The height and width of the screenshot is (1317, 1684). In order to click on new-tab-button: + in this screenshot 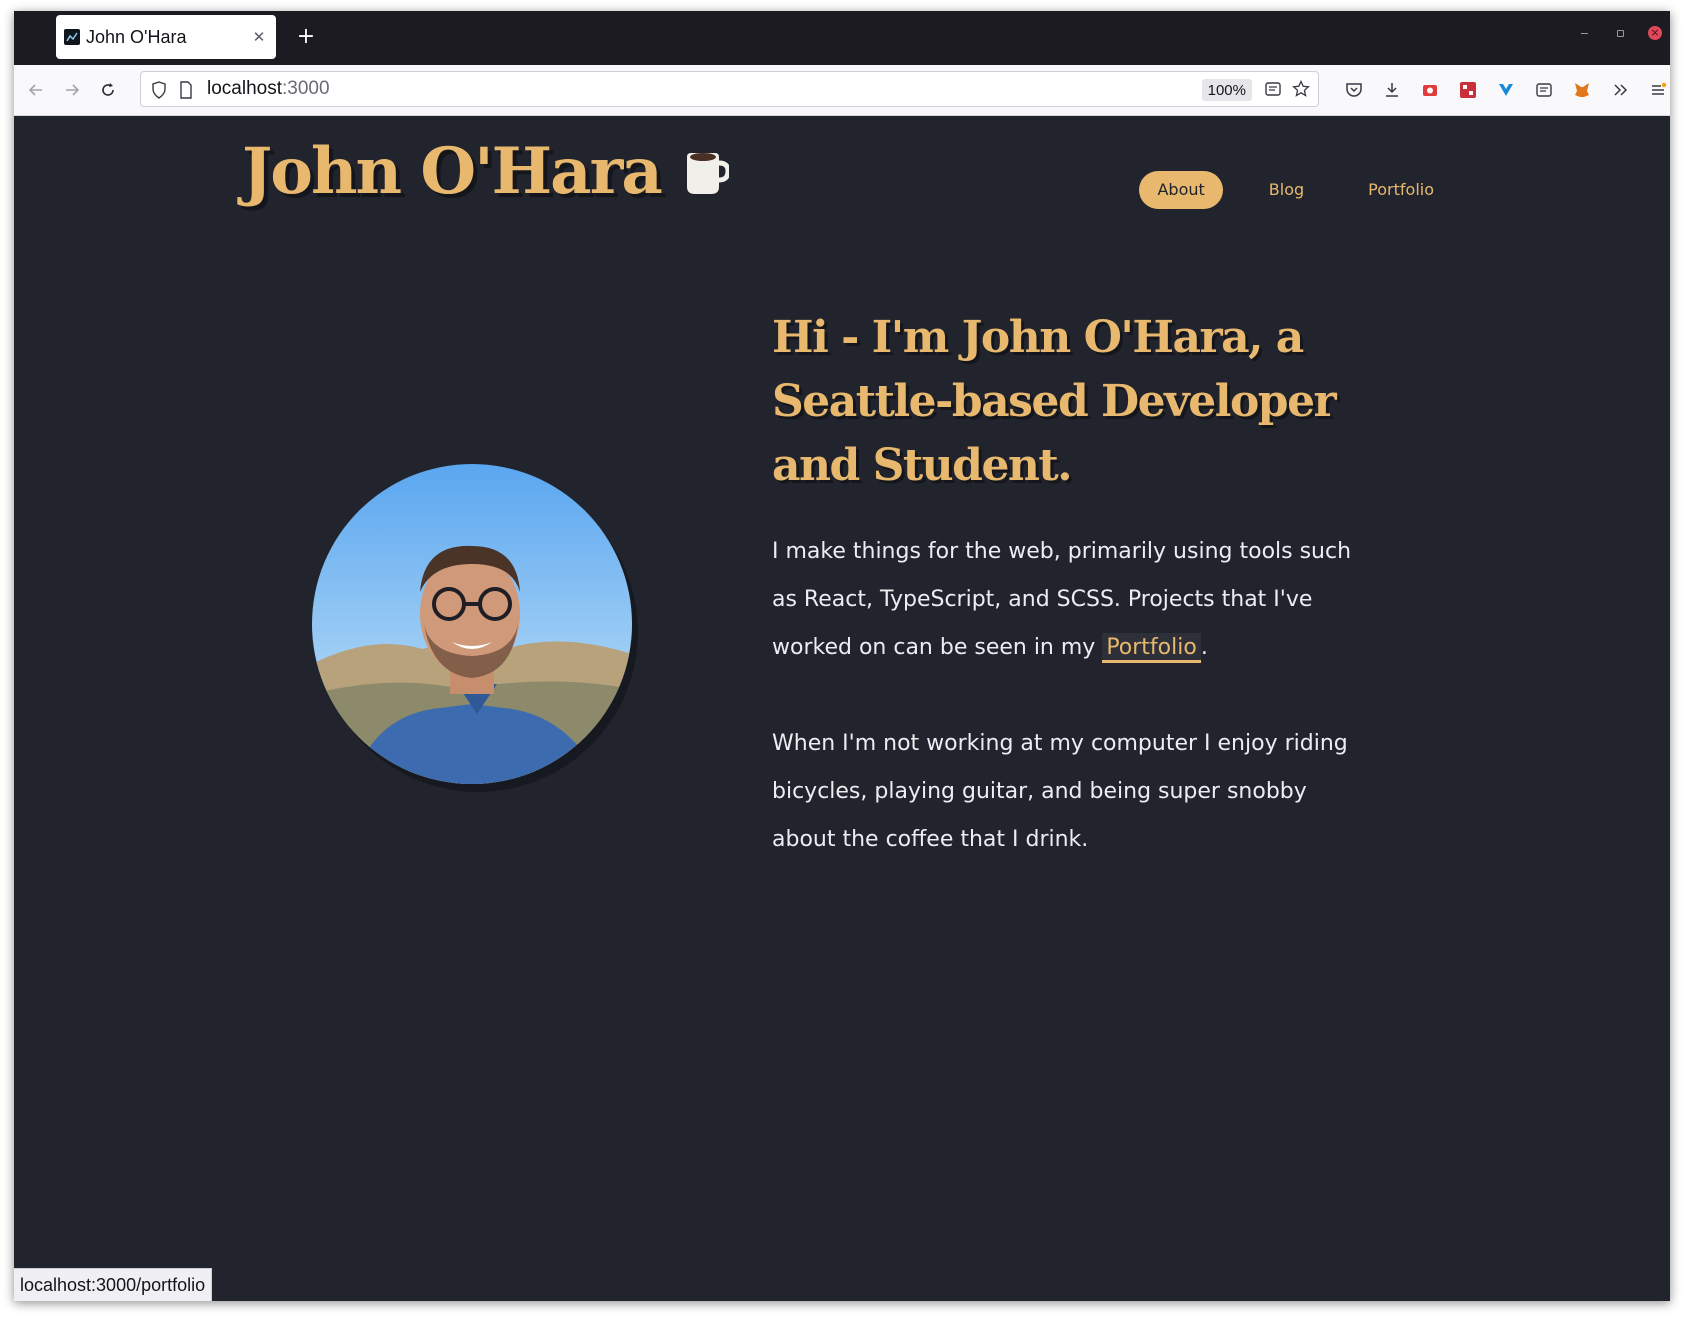, I will do `click(306, 37)`.